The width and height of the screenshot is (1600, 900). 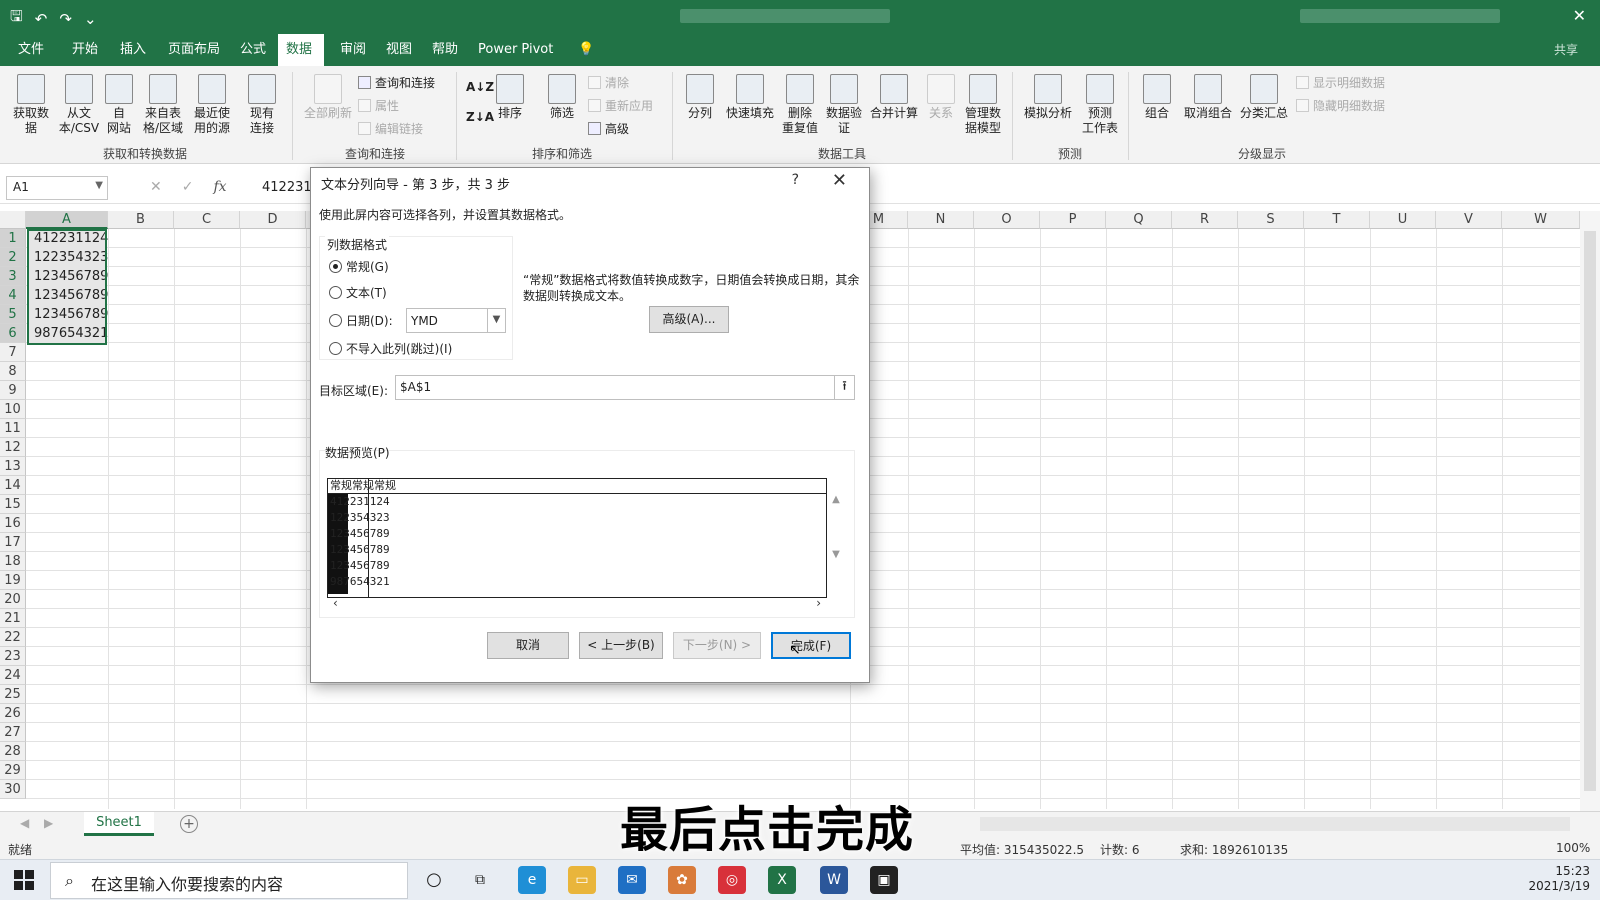 What do you see at coordinates (510, 97) in the screenshot?
I see `sort-button: 排序` at bounding box center [510, 97].